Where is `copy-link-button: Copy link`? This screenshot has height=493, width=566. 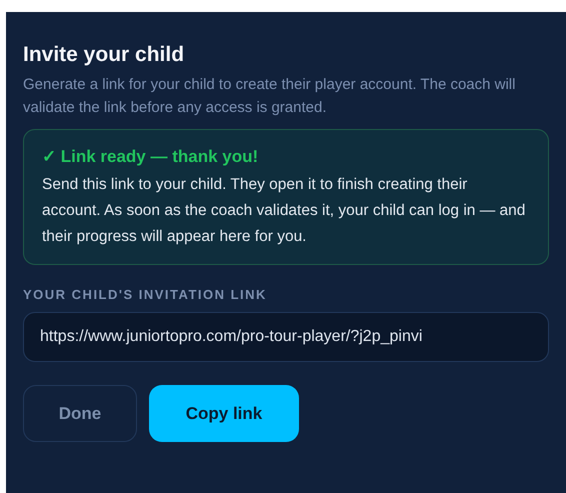
copy-link-button: Copy link is located at coordinates (224, 413).